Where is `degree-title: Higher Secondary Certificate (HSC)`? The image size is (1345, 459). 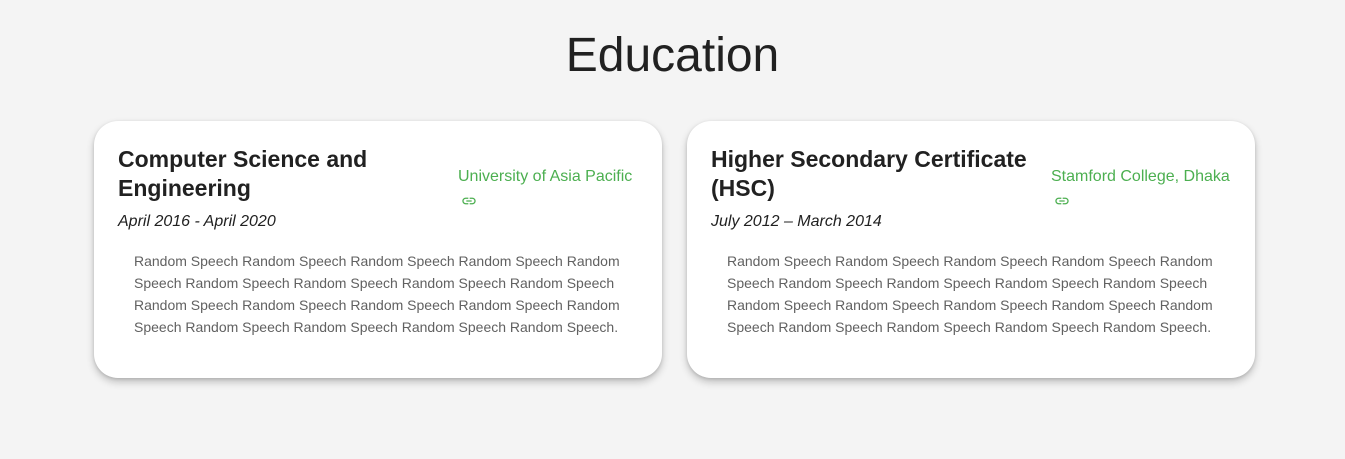 degree-title: Higher Secondary Certificate (HSC) is located at coordinates (869, 173).